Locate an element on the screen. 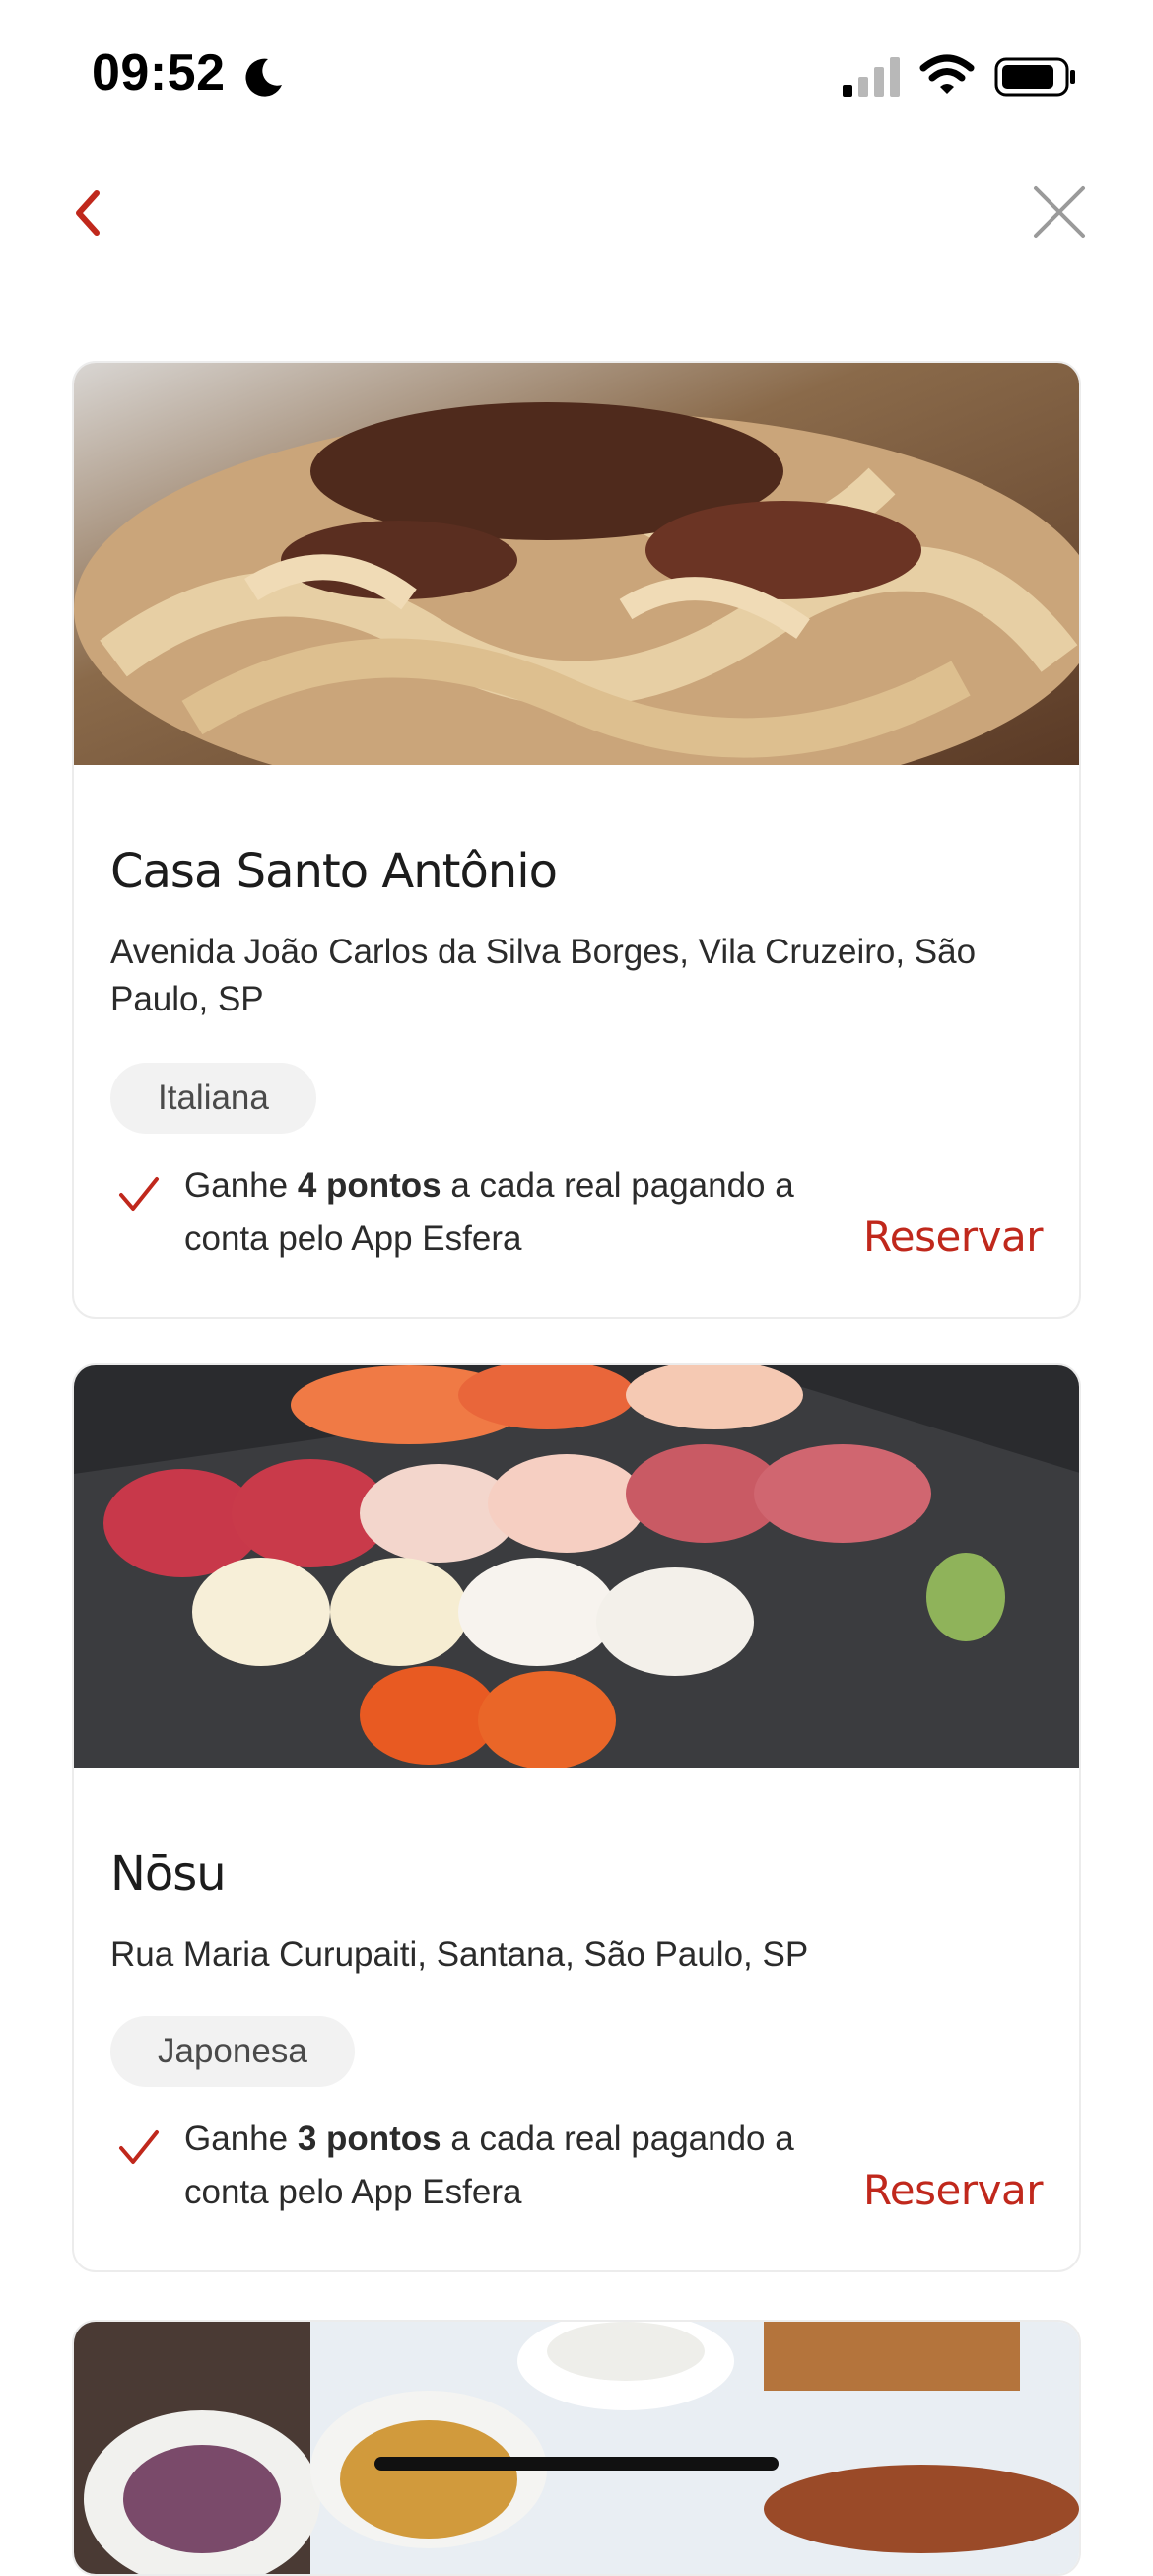  wifi-icon is located at coordinates (947, 74).